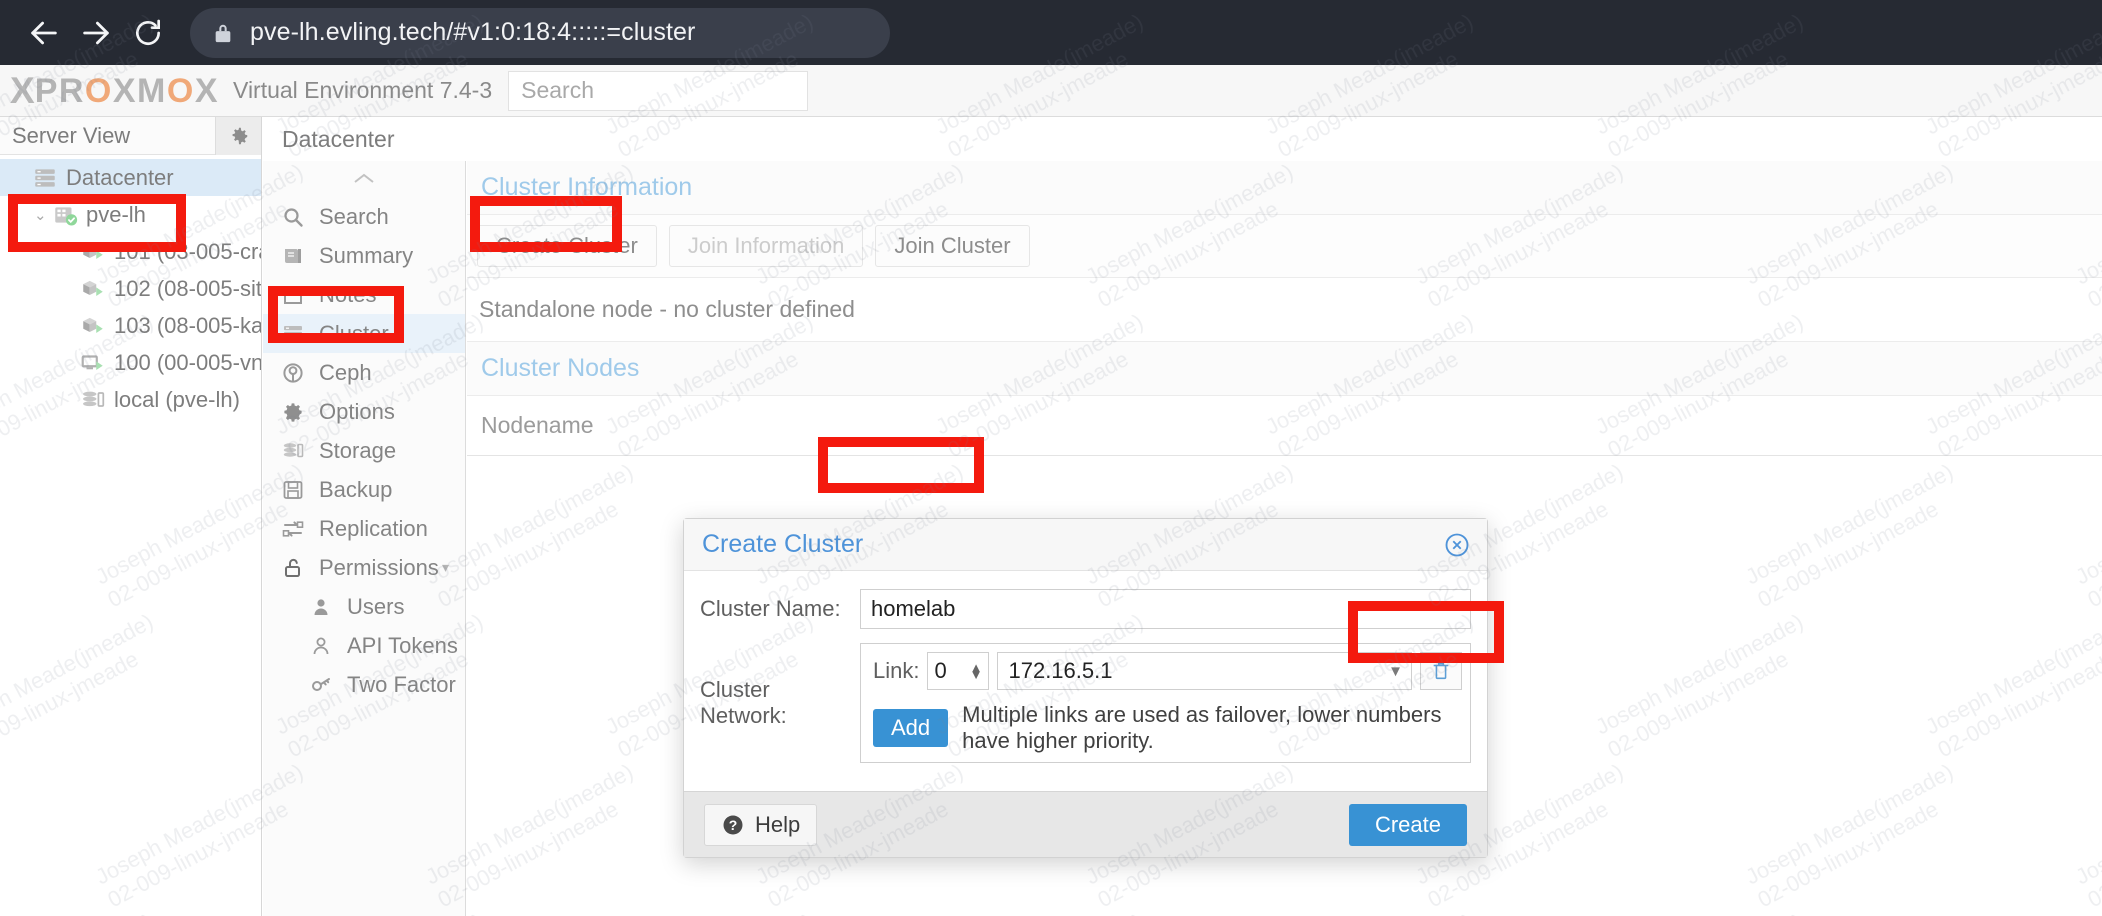  What do you see at coordinates (187, 251) in the screenshot?
I see `tree-item-label: 101 (03-005-crawlal` at bounding box center [187, 251].